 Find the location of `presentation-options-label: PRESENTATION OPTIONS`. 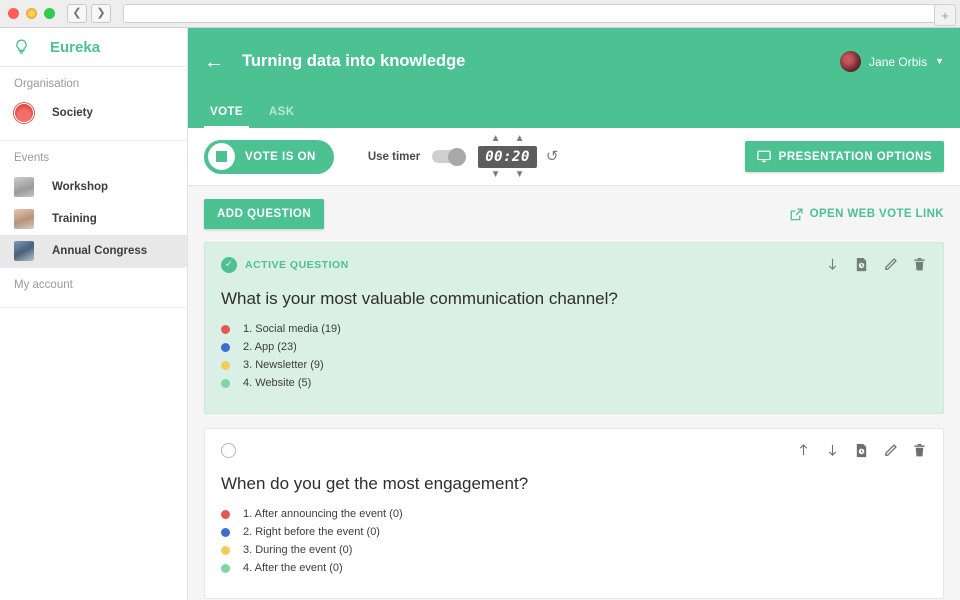

presentation-options-label: PRESENTATION OPTIONS is located at coordinates (855, 156).